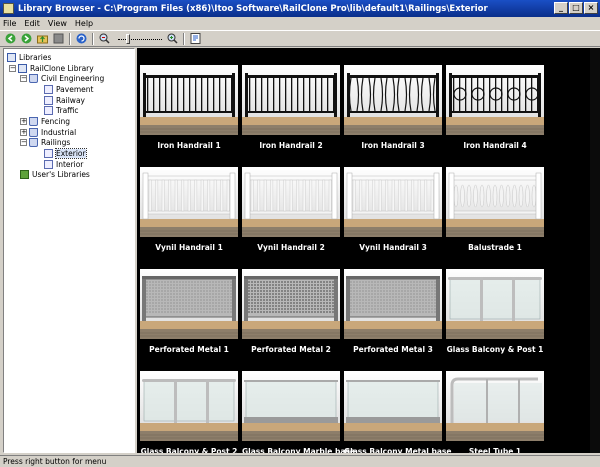 This screenshot has height=467, width=600. Describe the element at coordinates (140, 38) in the screenshot. I see `zoom-slider` at that location.